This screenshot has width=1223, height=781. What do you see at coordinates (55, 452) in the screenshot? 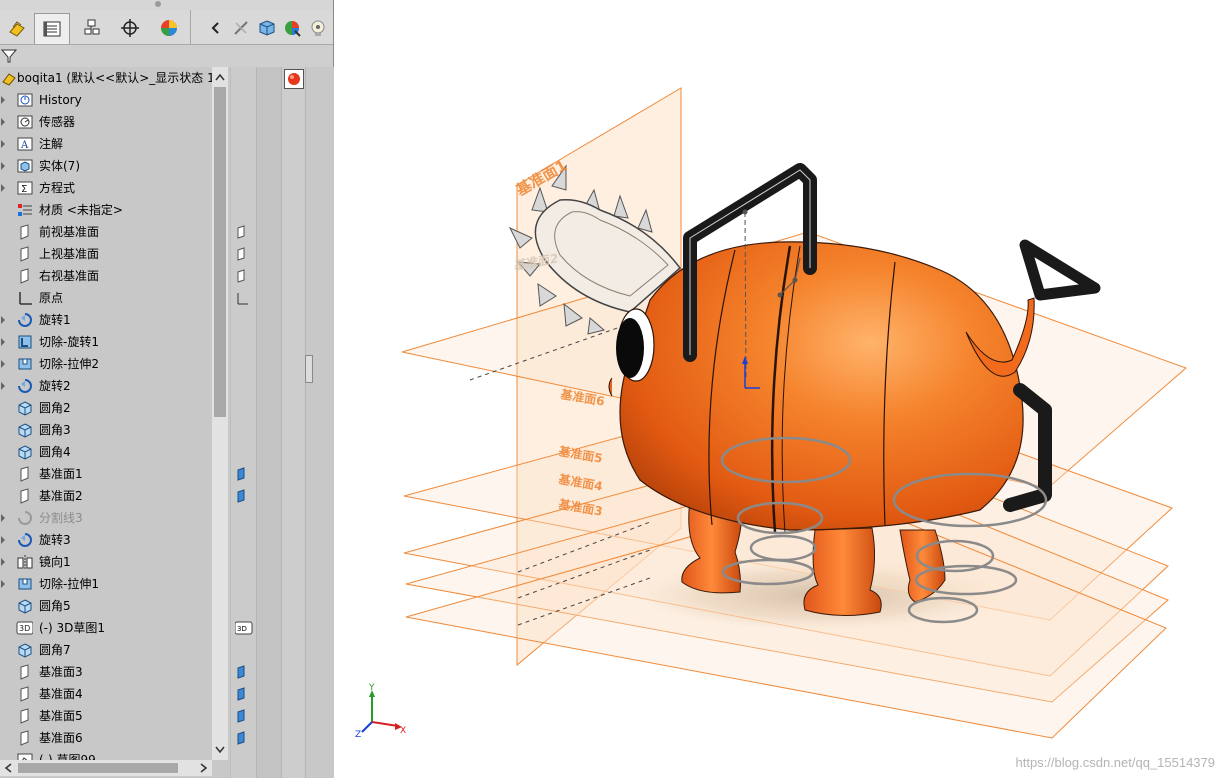
I see `tree-item-label: 圆角4` at bounding box center [55, 452].